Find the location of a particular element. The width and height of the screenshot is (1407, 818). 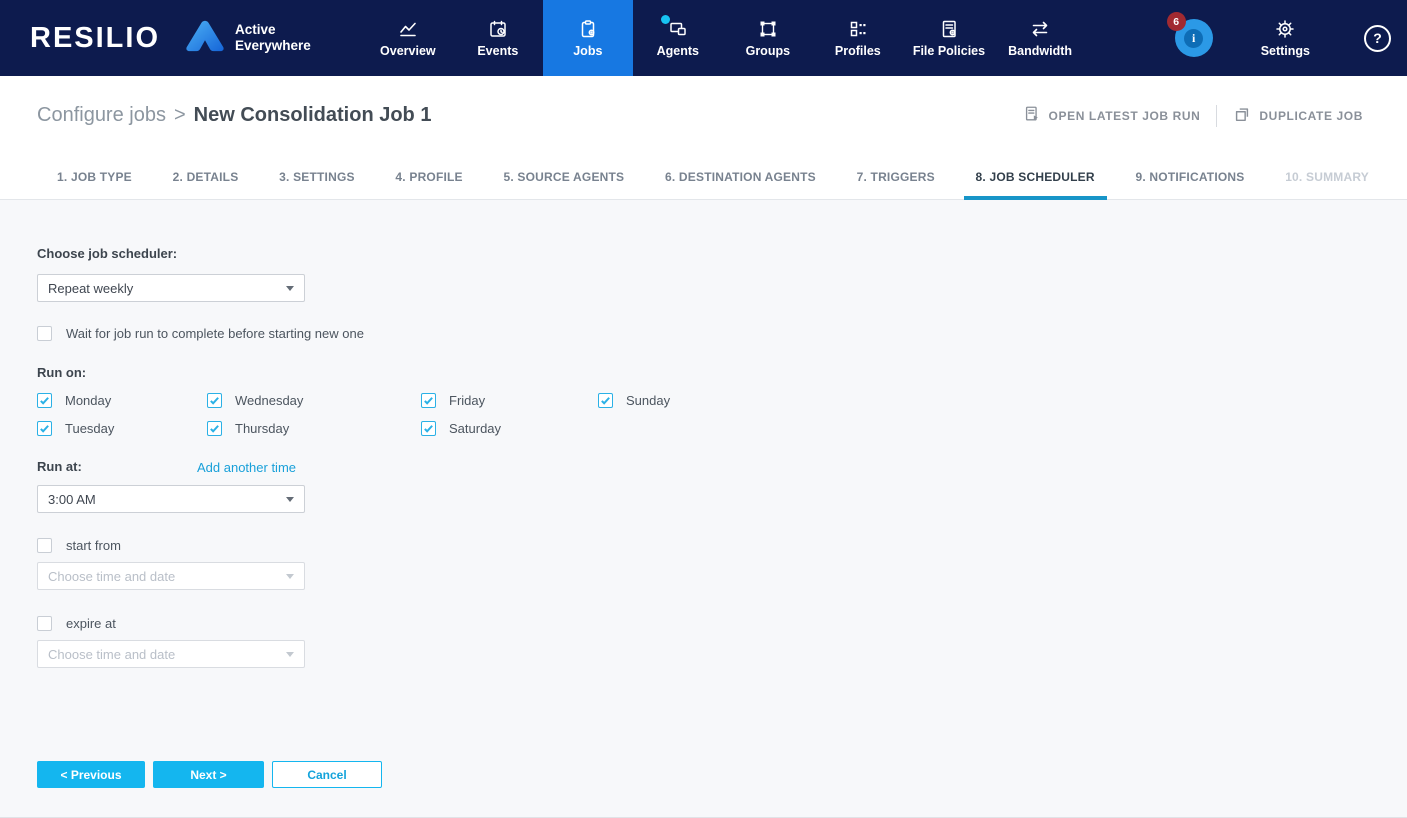

resilio-logo: RESILIO Active Everywhere is located at coordinates (155, 38).